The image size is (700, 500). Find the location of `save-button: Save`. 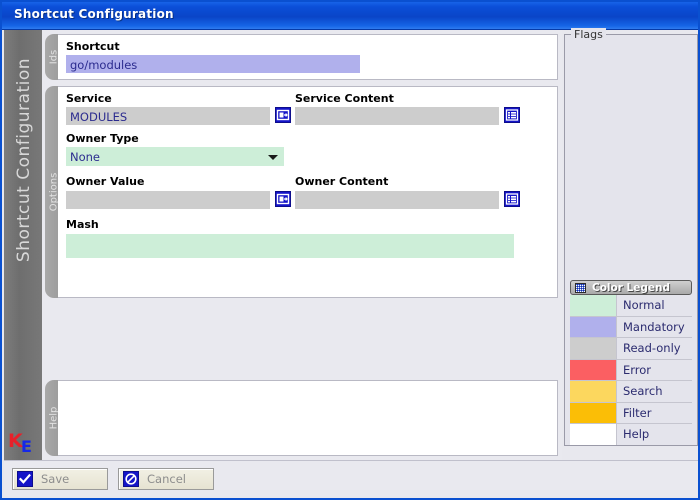

save-button: Save is located at coordinates (60, 479).